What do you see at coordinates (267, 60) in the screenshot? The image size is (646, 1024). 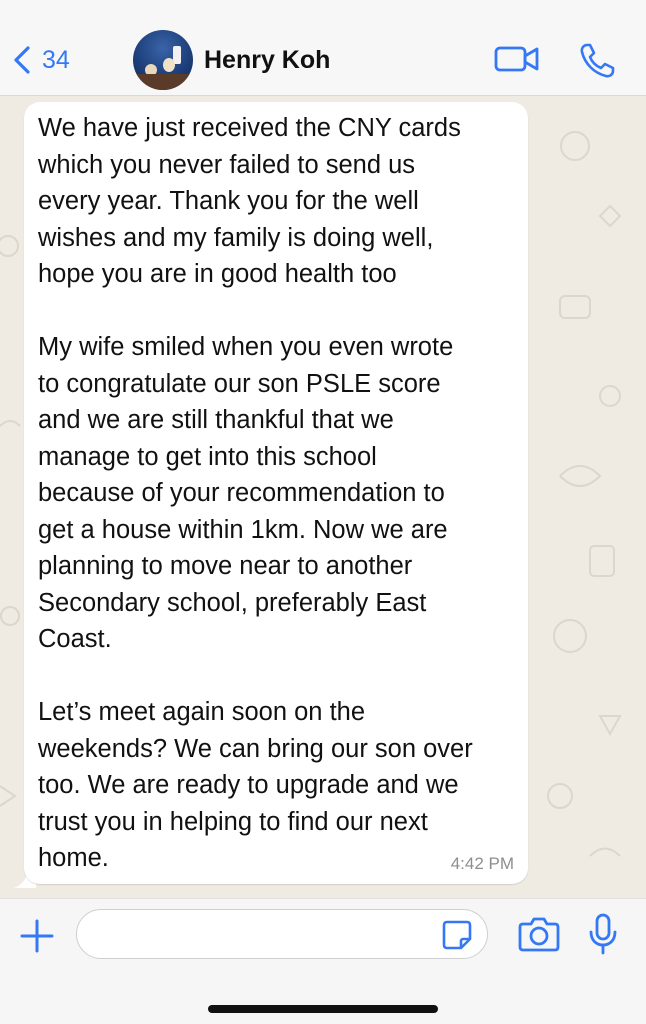 I see `contact-name: Henry Koh` at bounding box center [267, 60].